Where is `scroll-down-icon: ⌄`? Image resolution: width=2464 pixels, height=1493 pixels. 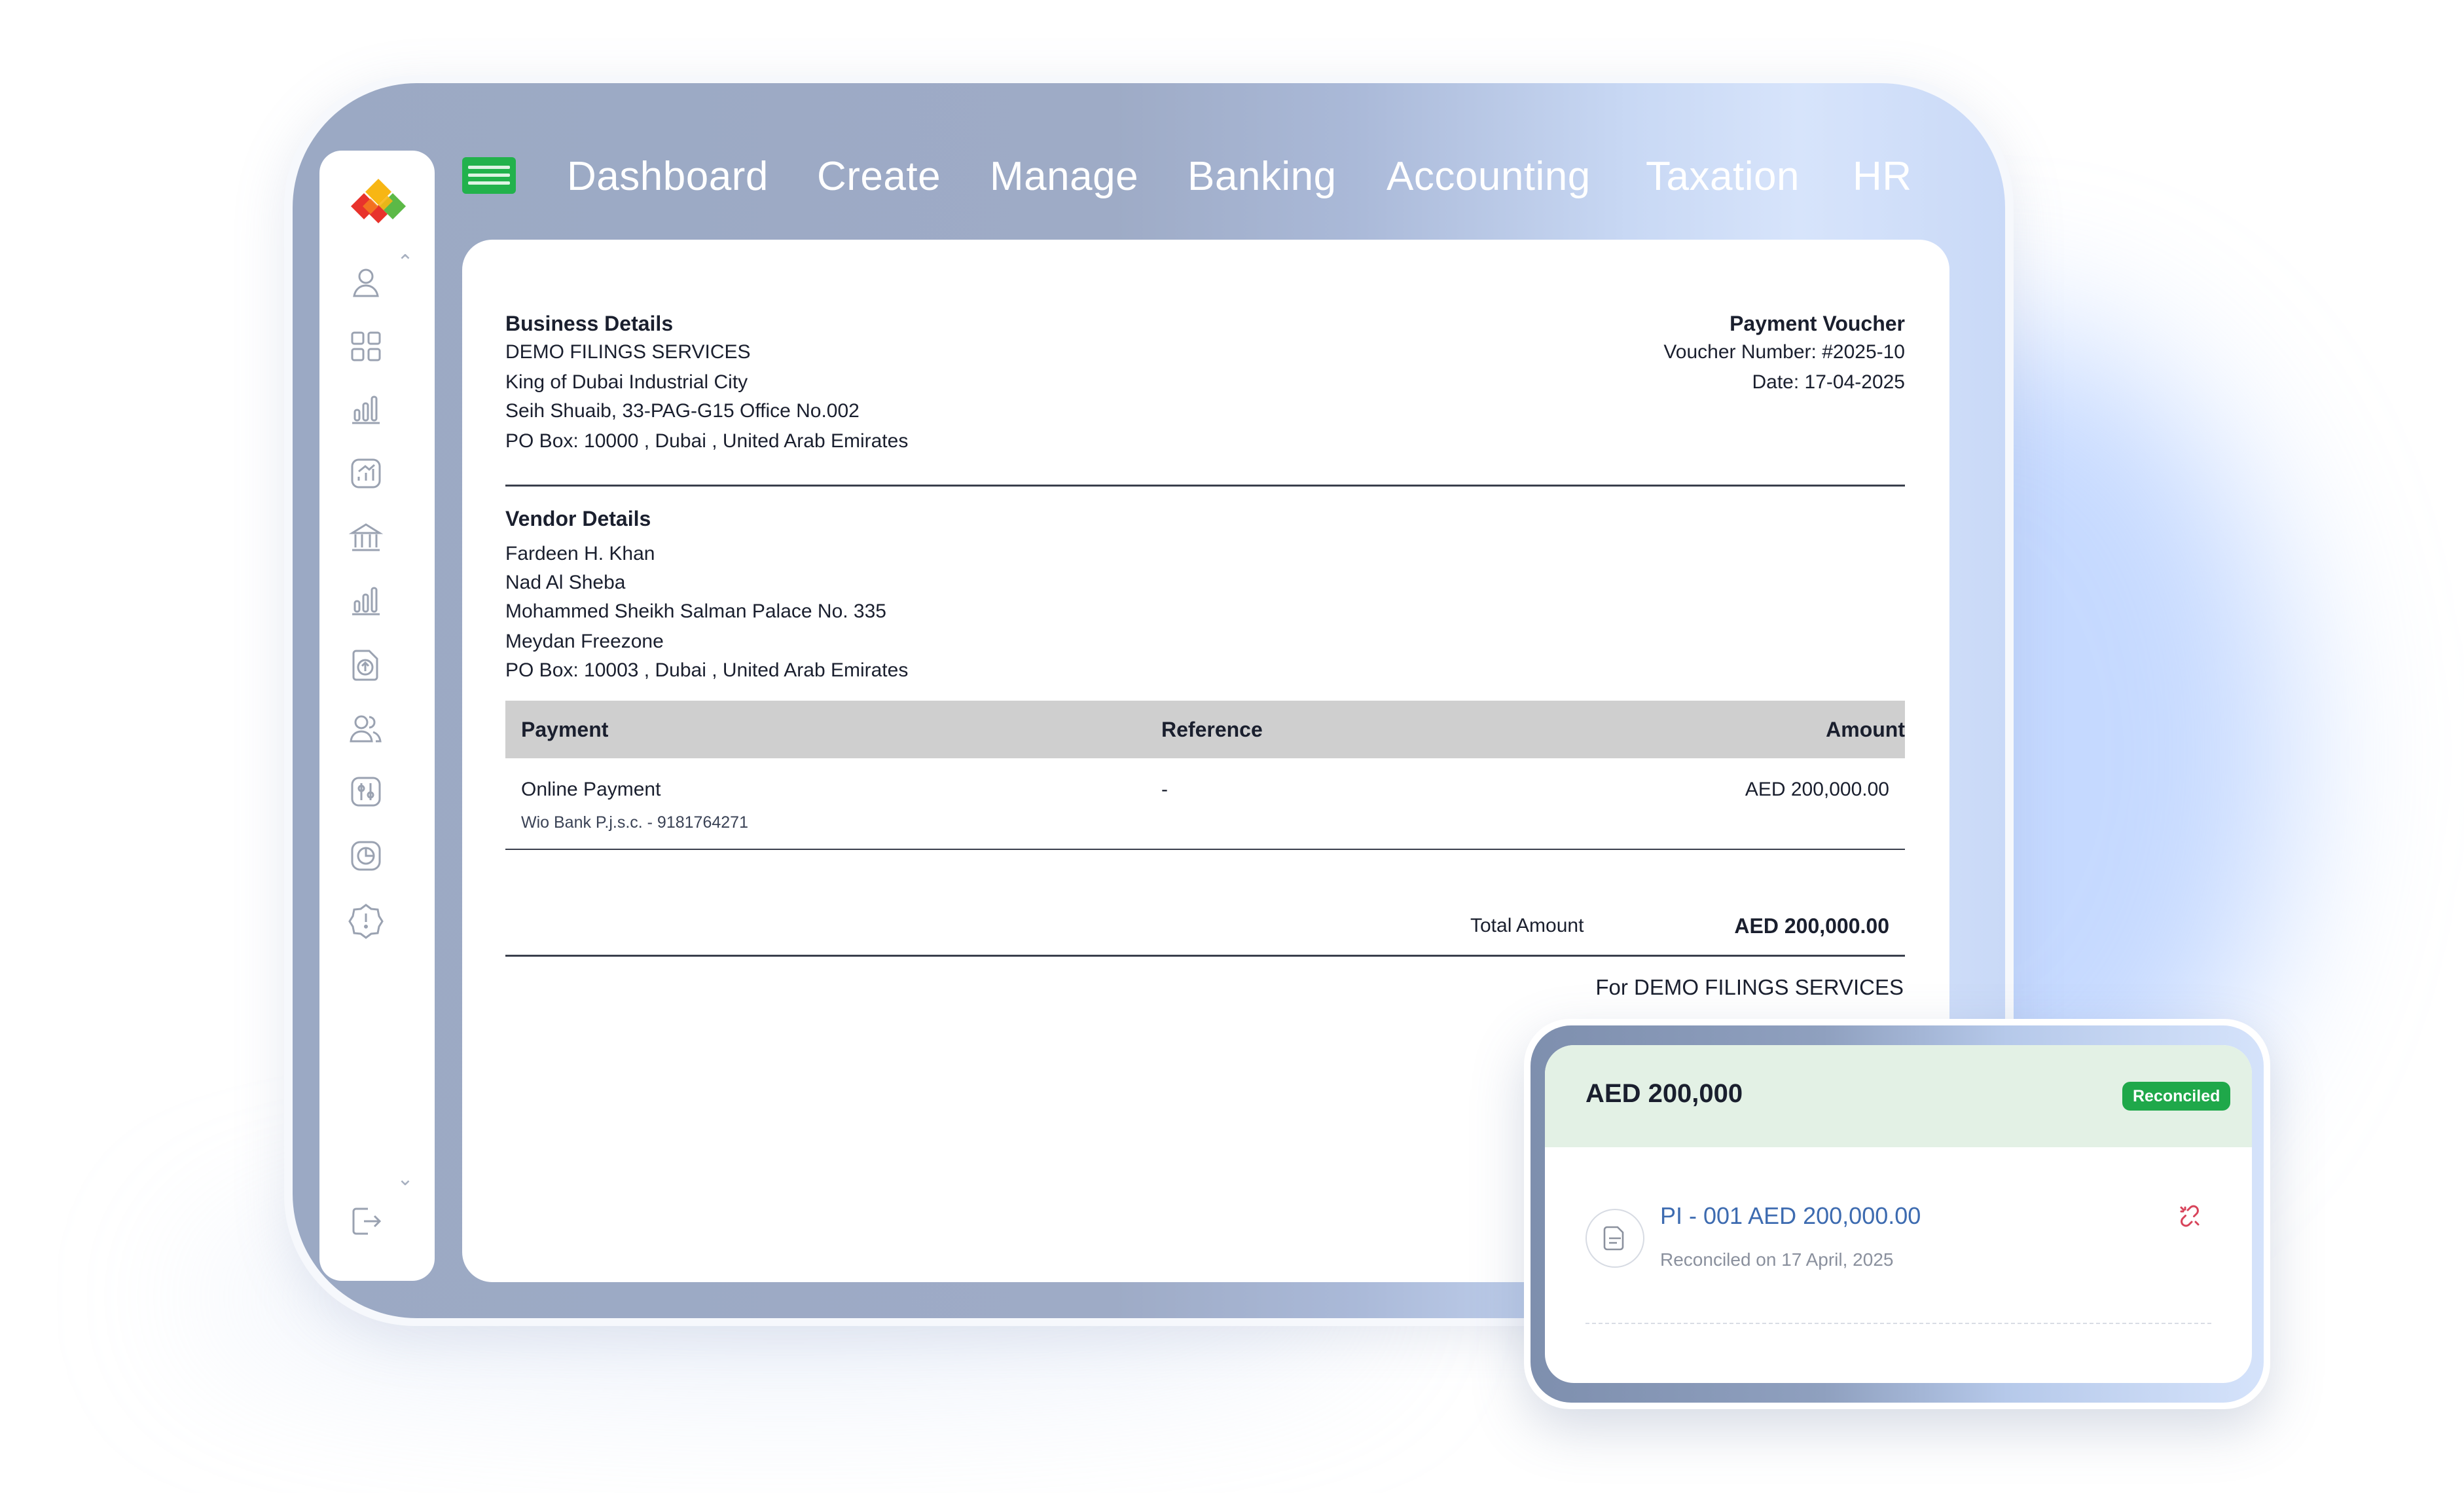 scroll-down-icon: ⌄ is located at coordinates (405, 1179).